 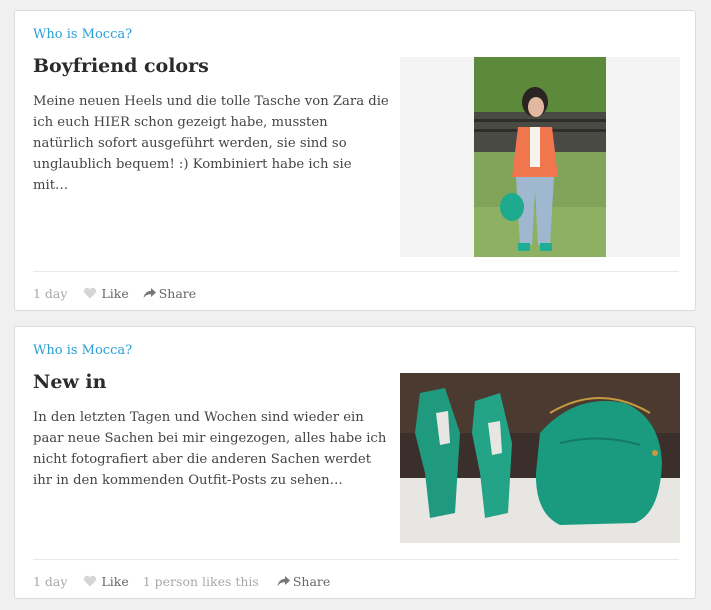 I want to click on post-actions: 1 day Like Share, so click(x=114, y=293).